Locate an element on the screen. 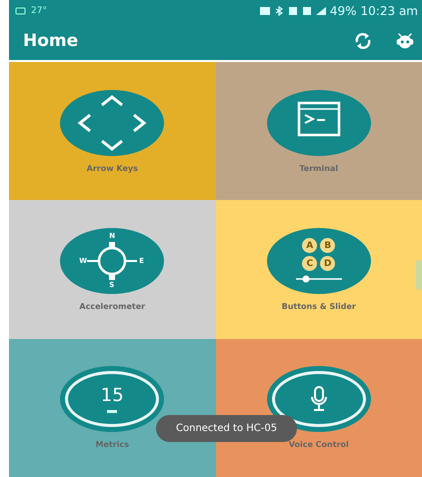  feature-tile: A B C D Buttons & Slider is located at coordinates (319, 269).